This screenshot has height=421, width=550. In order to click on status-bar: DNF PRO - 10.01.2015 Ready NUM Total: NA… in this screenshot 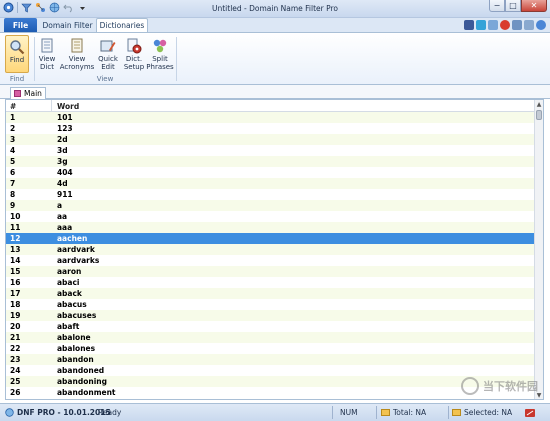, I will do `click(275, 412)`.